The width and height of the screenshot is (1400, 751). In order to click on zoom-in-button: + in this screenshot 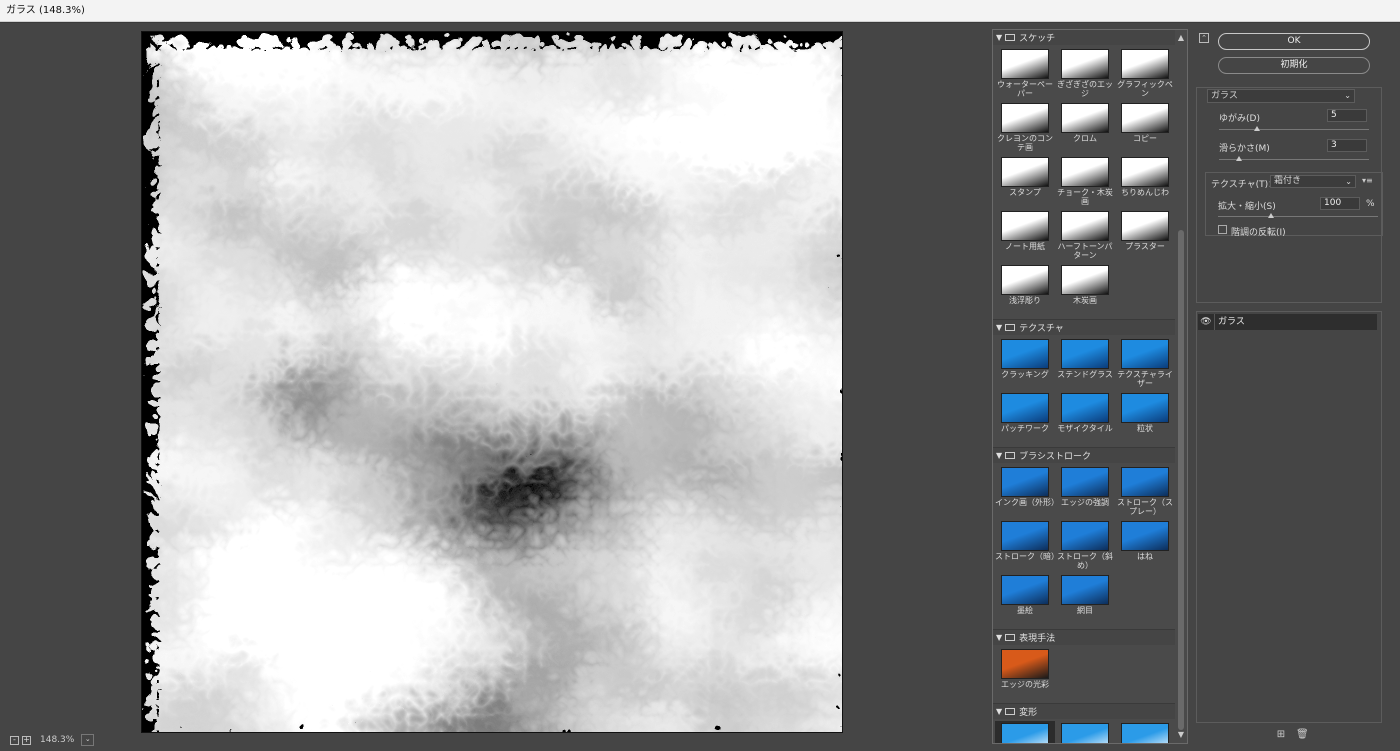, I will do `click(26, 740)`.